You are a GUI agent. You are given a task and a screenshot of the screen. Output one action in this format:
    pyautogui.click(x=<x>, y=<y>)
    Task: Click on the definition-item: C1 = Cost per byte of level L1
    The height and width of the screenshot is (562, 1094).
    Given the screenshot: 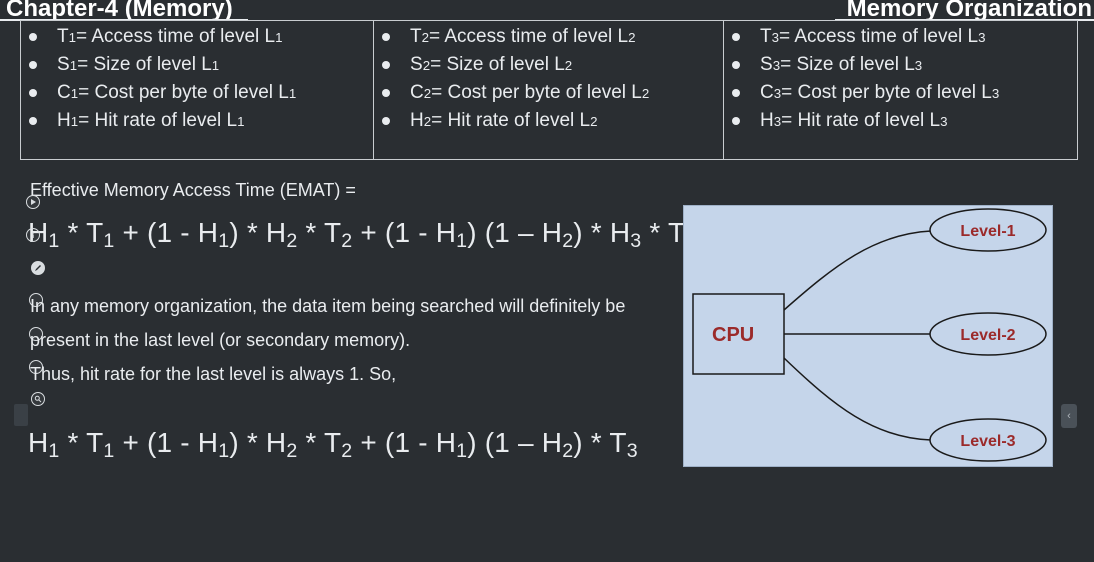 What is the action you would take?
    pyautogui.click(x=197, y=93)
    